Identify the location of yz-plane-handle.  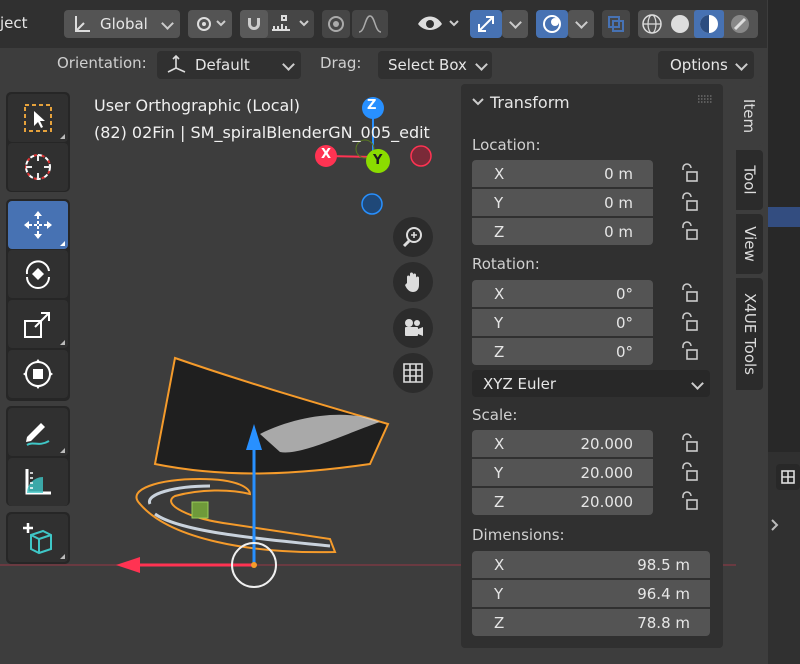
(200, 510).